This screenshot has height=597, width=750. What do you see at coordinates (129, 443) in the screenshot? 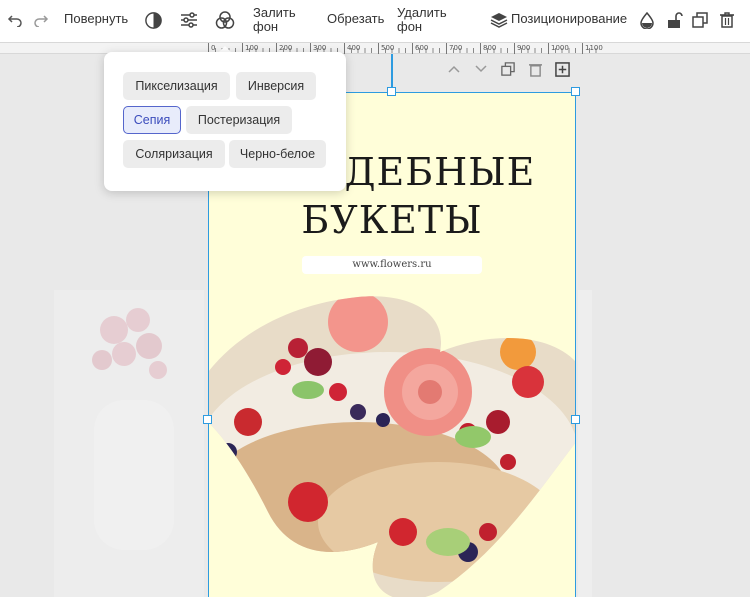
I see `faded-image-left` at bounding box center [129, 443].